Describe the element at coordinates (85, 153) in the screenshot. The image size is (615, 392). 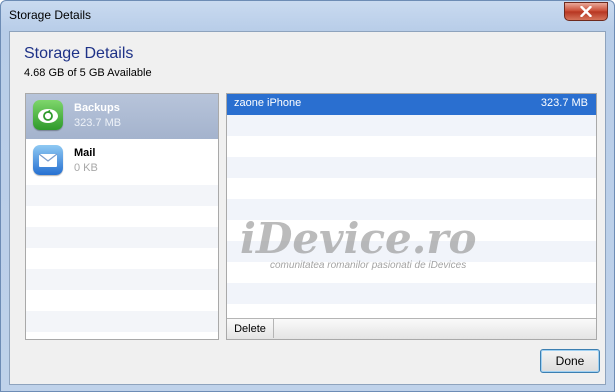
I see `sidebar-item-label: Mail` at that location.